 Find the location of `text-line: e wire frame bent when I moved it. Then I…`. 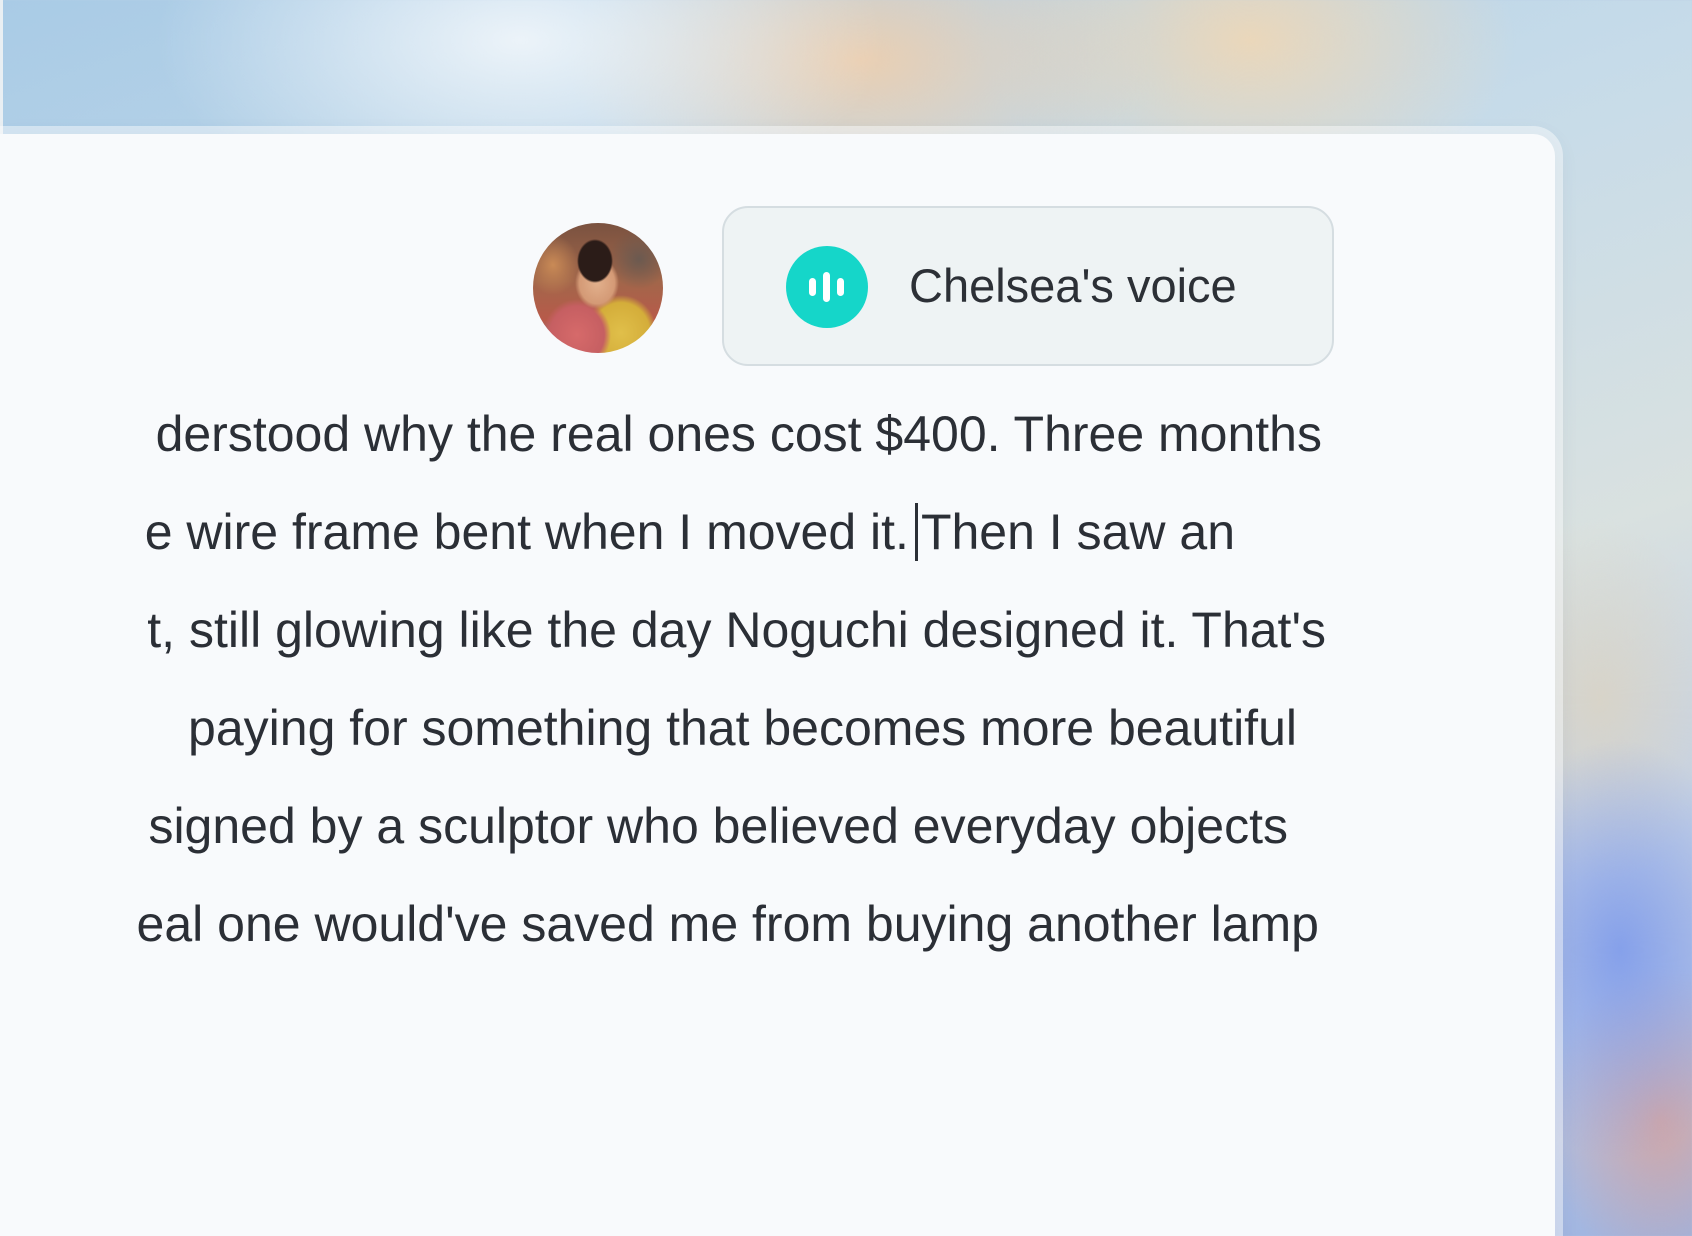

text-line: e wire frame bent when I moved it. Then I… is located at coordinates (690, 532).